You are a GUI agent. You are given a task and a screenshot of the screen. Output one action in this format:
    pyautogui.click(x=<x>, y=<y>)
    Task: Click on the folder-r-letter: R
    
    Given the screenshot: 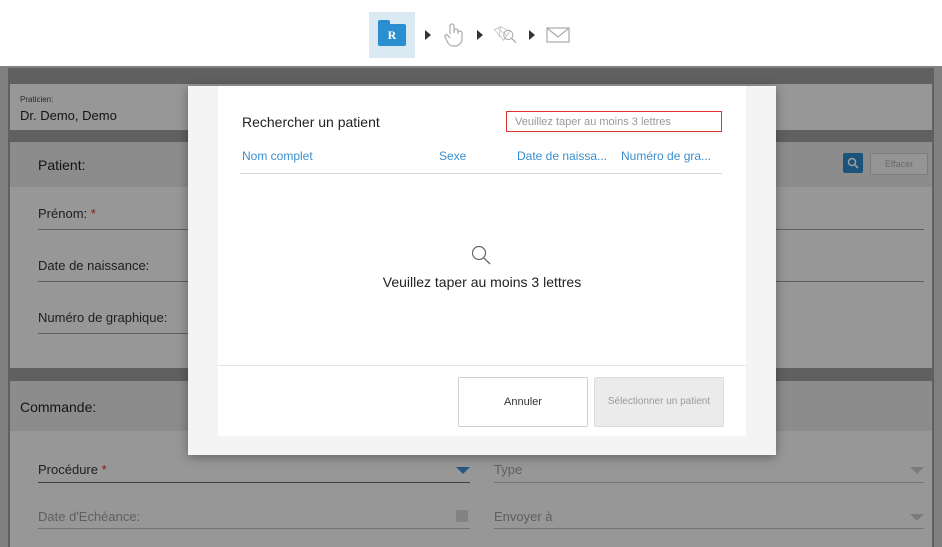 What is the action you would take?
    pyautogui.click(x=392, y=35)
    